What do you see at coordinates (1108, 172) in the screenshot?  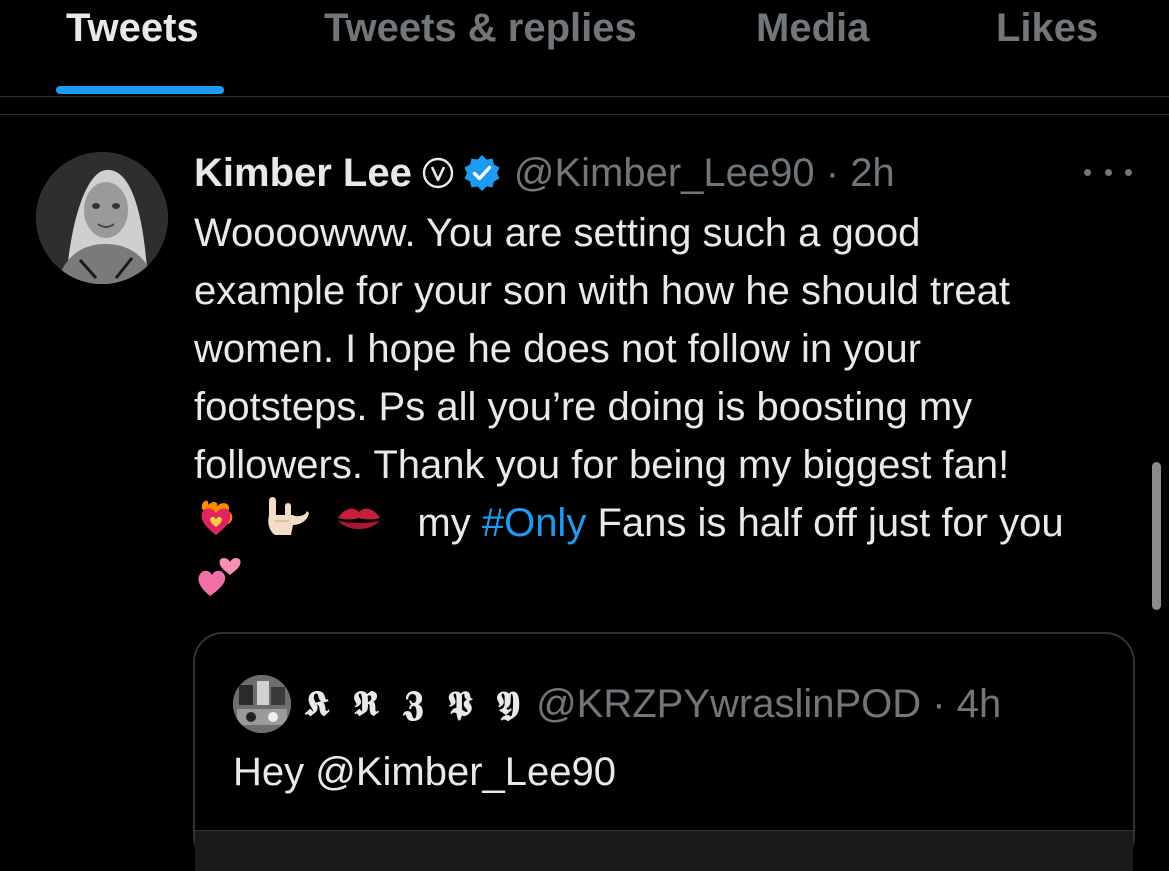 I see `more-dots-icon` at bounding box center [1108, 172].